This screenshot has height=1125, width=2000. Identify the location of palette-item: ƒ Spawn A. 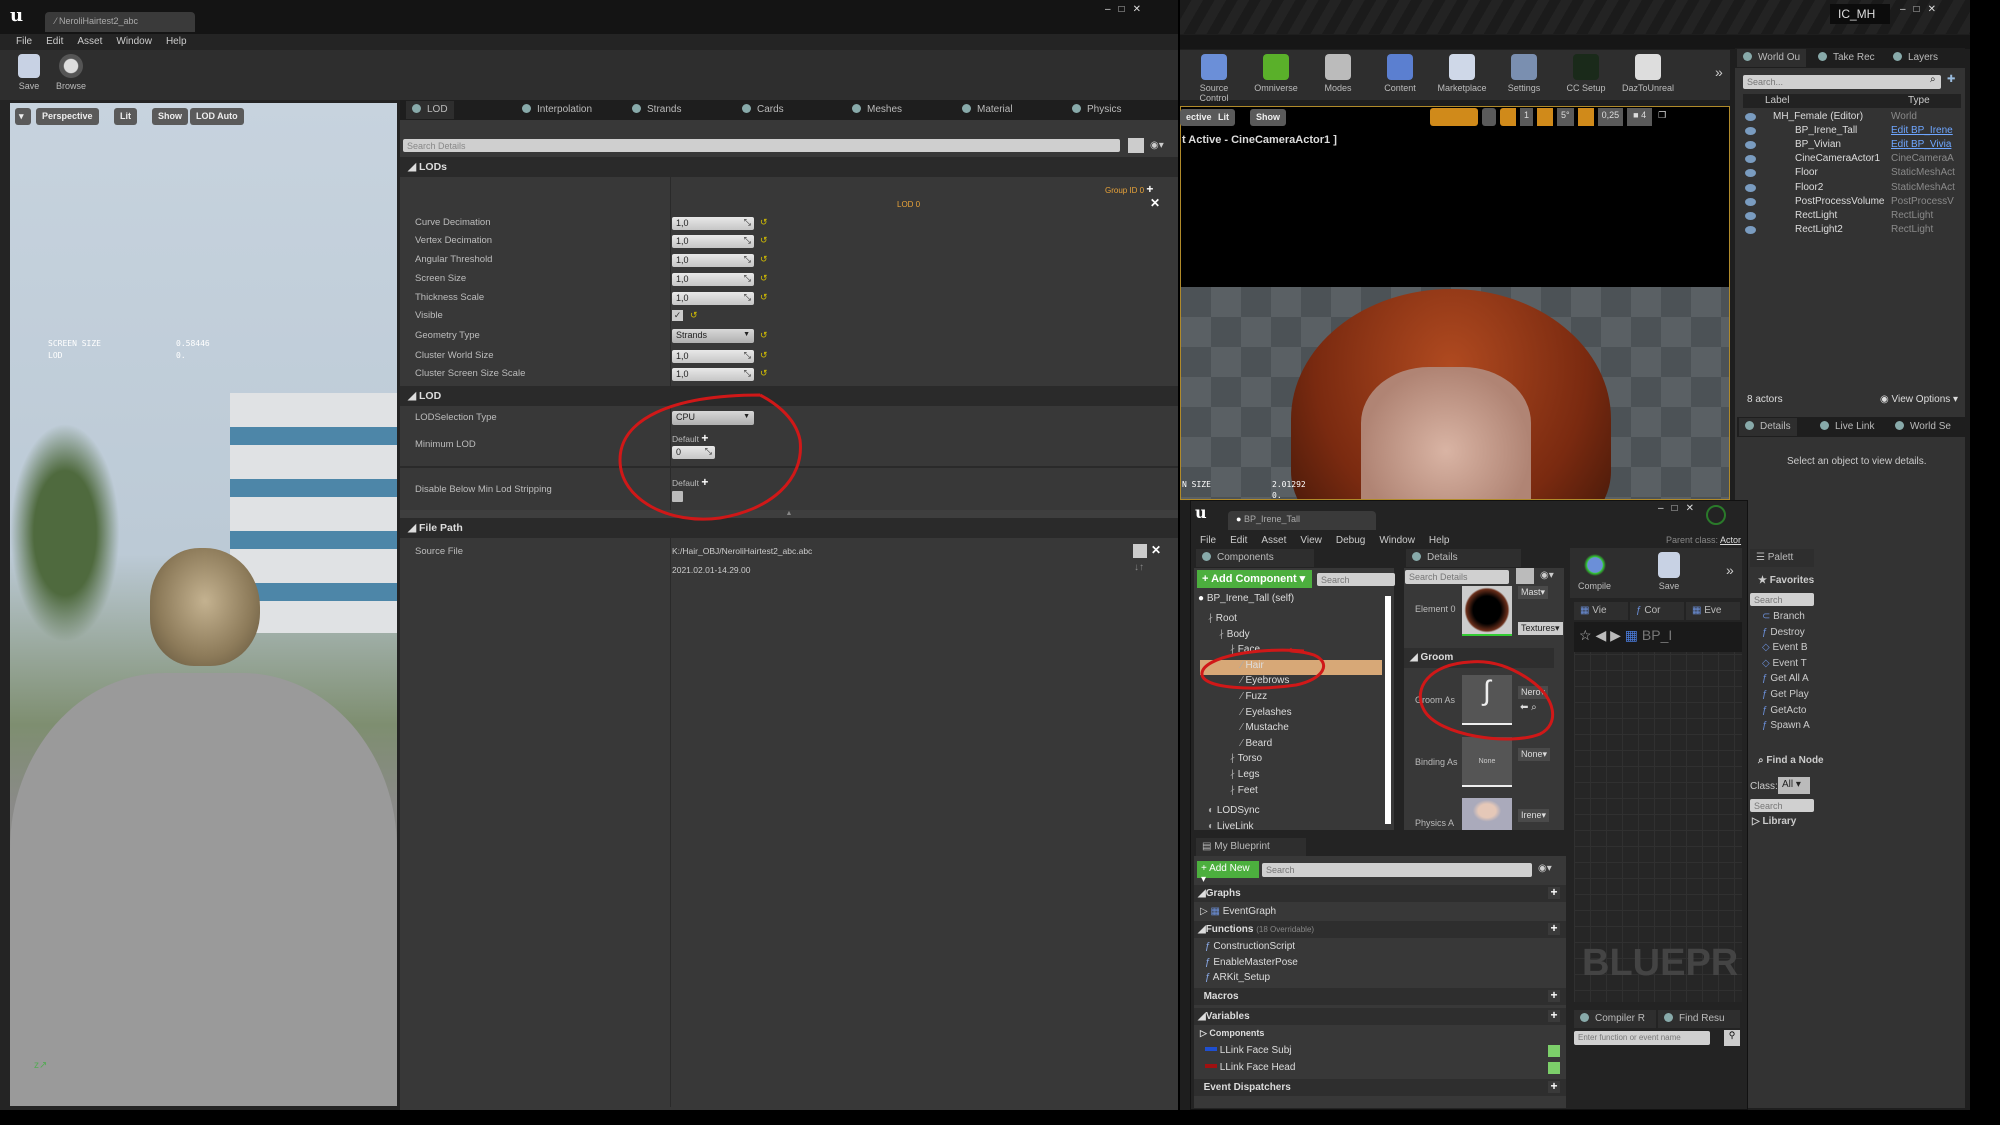
(1786, 725).